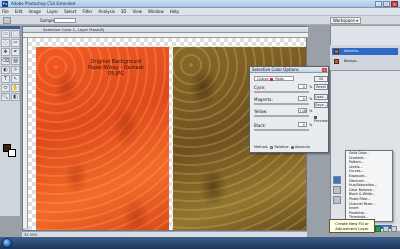 The image size is (400, 249). What do you see at coordinates (5, 88) in the screenshot?
I see `shape-tool-icon: ⬭` at bounding box center [5, 88].